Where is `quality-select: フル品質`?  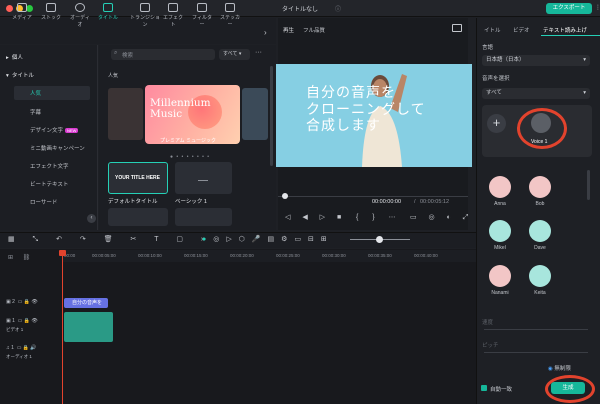
quality-select: フル品質 is located at coordinates (314, 30).